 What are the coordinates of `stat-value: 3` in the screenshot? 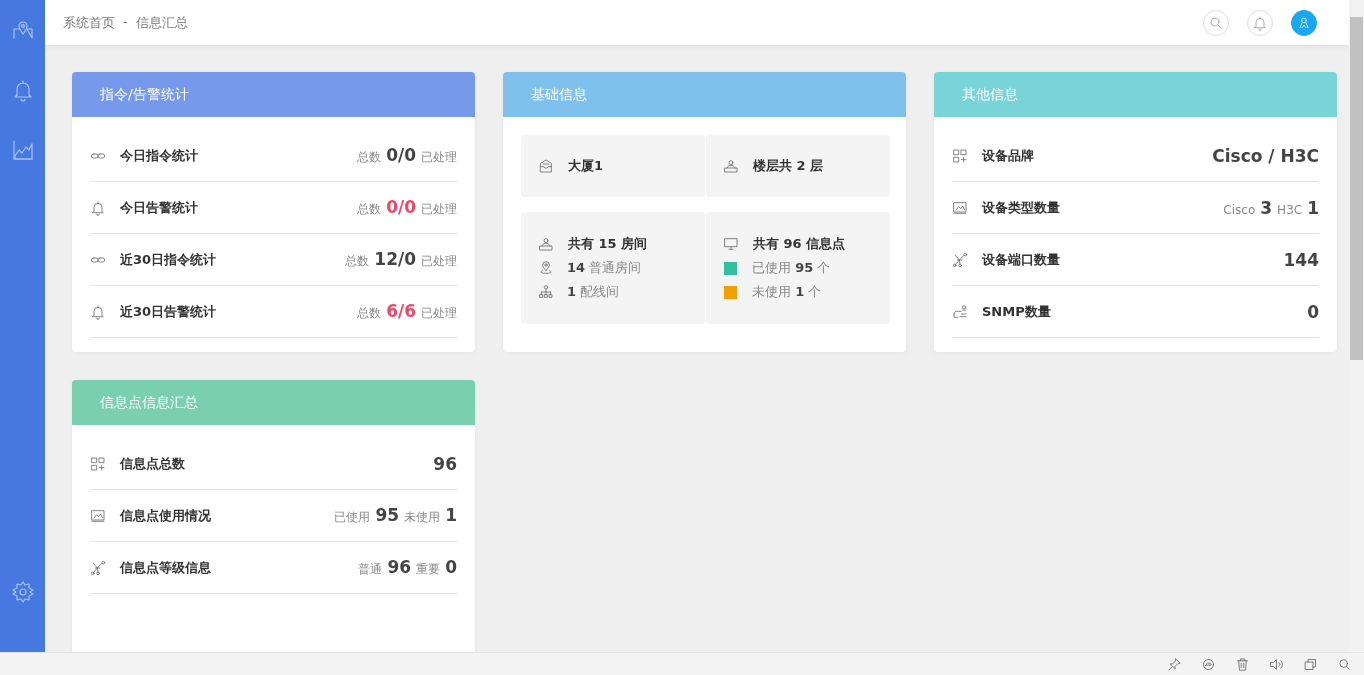 It's located at (1266, 207).